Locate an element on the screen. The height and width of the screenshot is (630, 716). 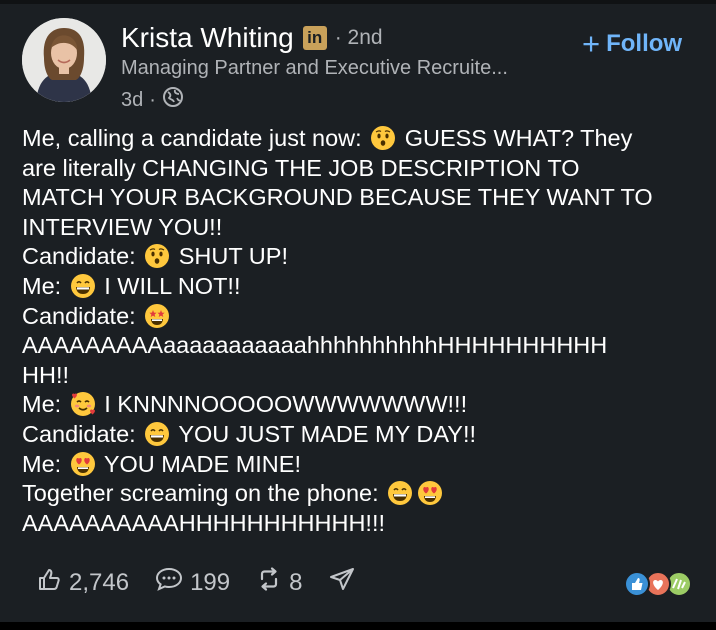
repost-count: 8 is located at coordinates (296, 582).